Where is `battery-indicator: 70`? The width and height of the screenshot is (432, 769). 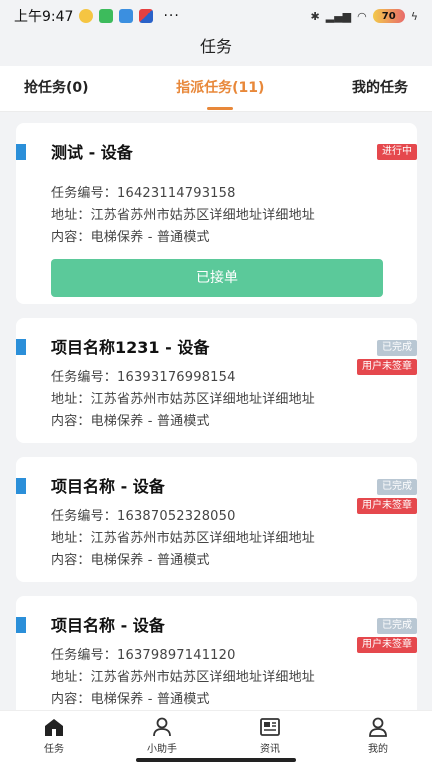 battery-indicator: 70 is located at coordinates (388, 16).